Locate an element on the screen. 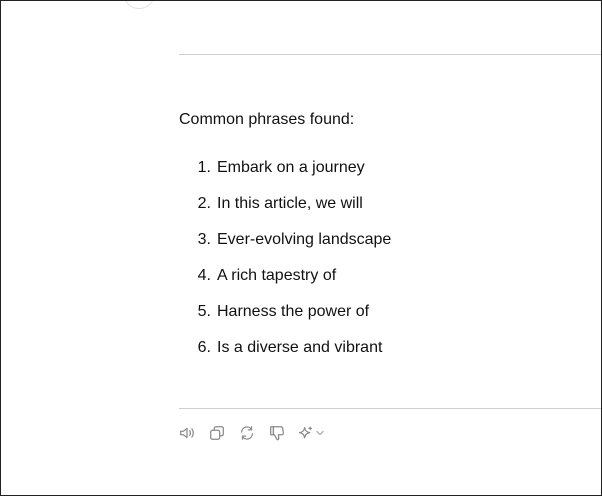 This screenshot has height=496, width=602. message-actions is located at coordinates (257, 433).